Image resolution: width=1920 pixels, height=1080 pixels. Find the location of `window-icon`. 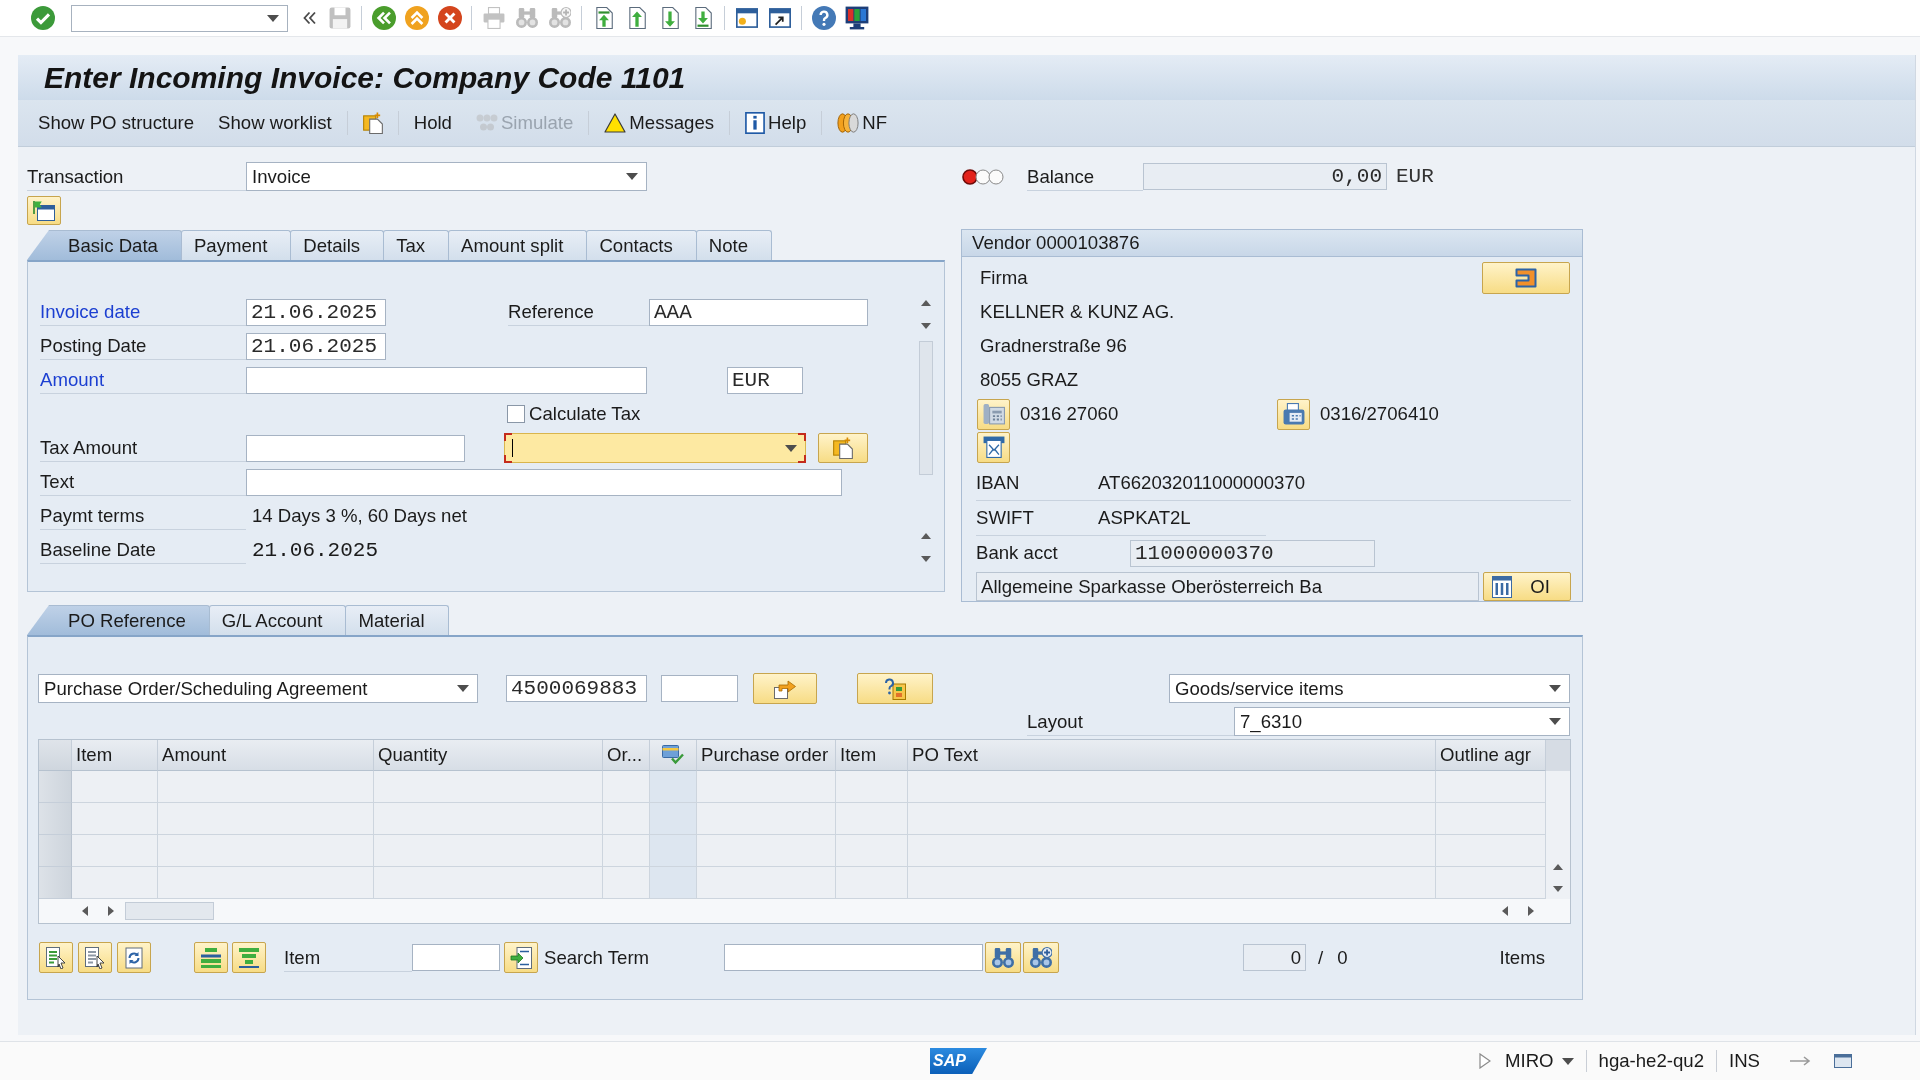

window-icon is located at coordinates (1843, 1061).